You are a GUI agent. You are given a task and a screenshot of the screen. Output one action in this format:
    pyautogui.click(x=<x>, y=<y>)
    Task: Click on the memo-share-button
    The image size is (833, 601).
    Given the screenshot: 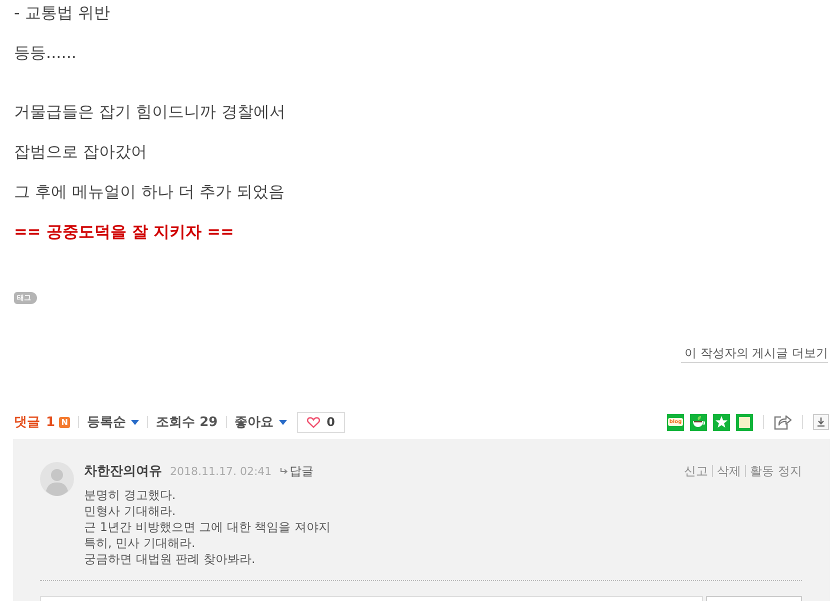 What is the action you would take?
    pyautogui.click(x=744, y=422)
    